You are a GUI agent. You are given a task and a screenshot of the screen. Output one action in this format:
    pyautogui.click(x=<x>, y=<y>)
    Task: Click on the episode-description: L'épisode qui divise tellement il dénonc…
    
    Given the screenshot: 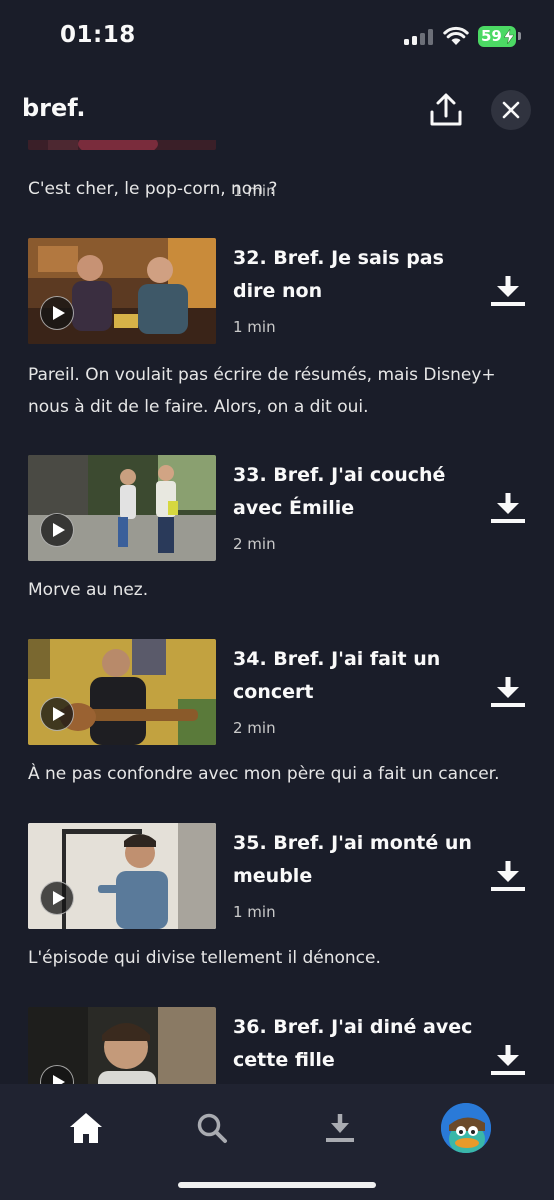 What is the action you would take?
    pyautogui.click(x=204, y=958)
    